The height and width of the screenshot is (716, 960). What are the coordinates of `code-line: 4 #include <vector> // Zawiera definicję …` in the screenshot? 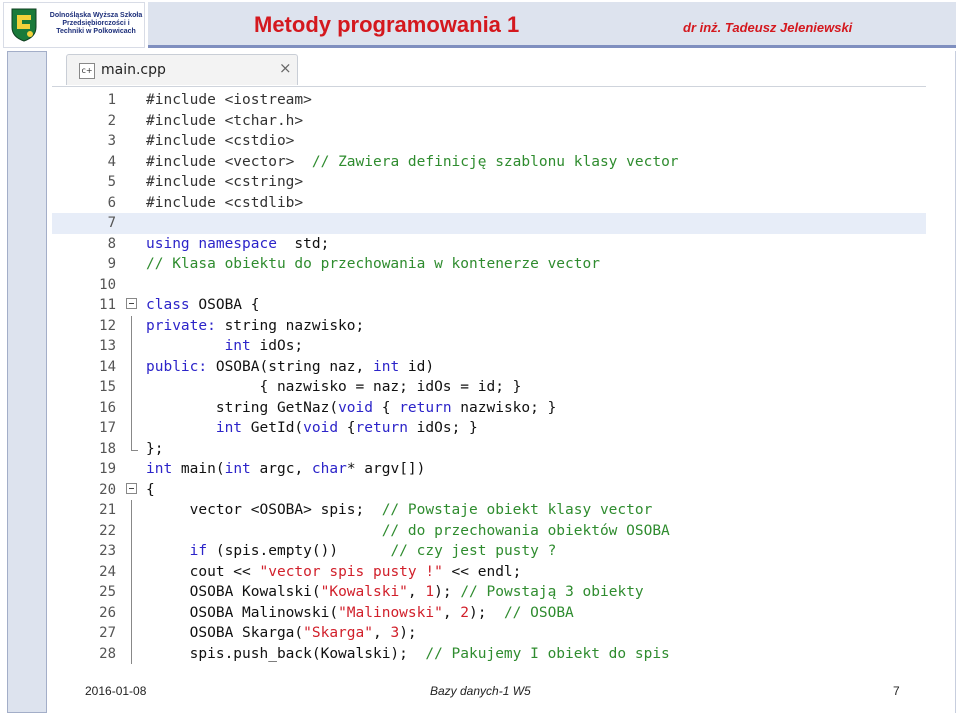 It's located at (489, 162).